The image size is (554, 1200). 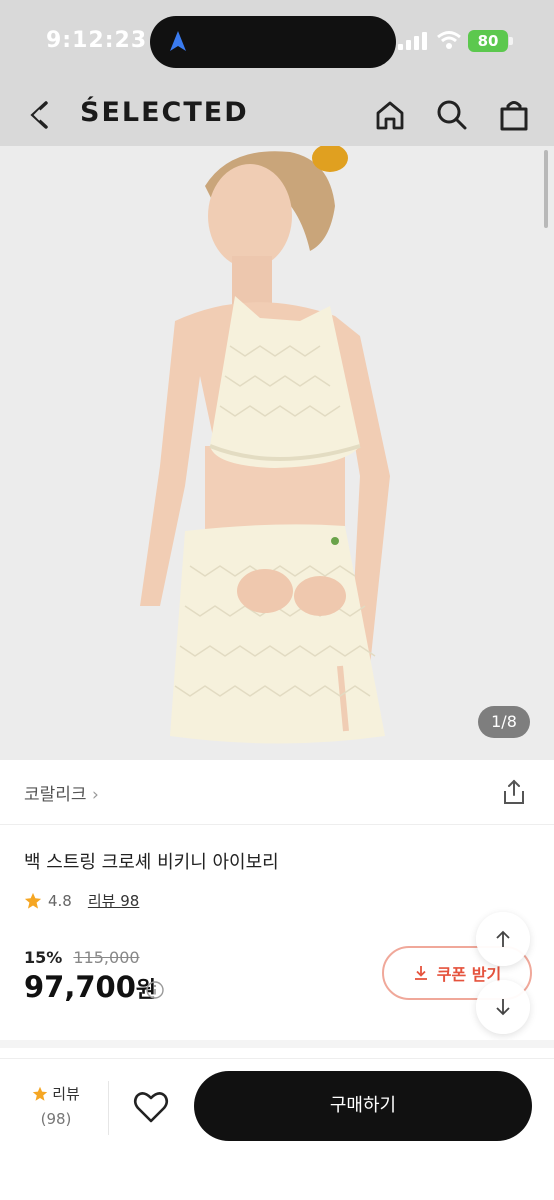 I want to click on wifi-icon, so click(x=449, y=40).